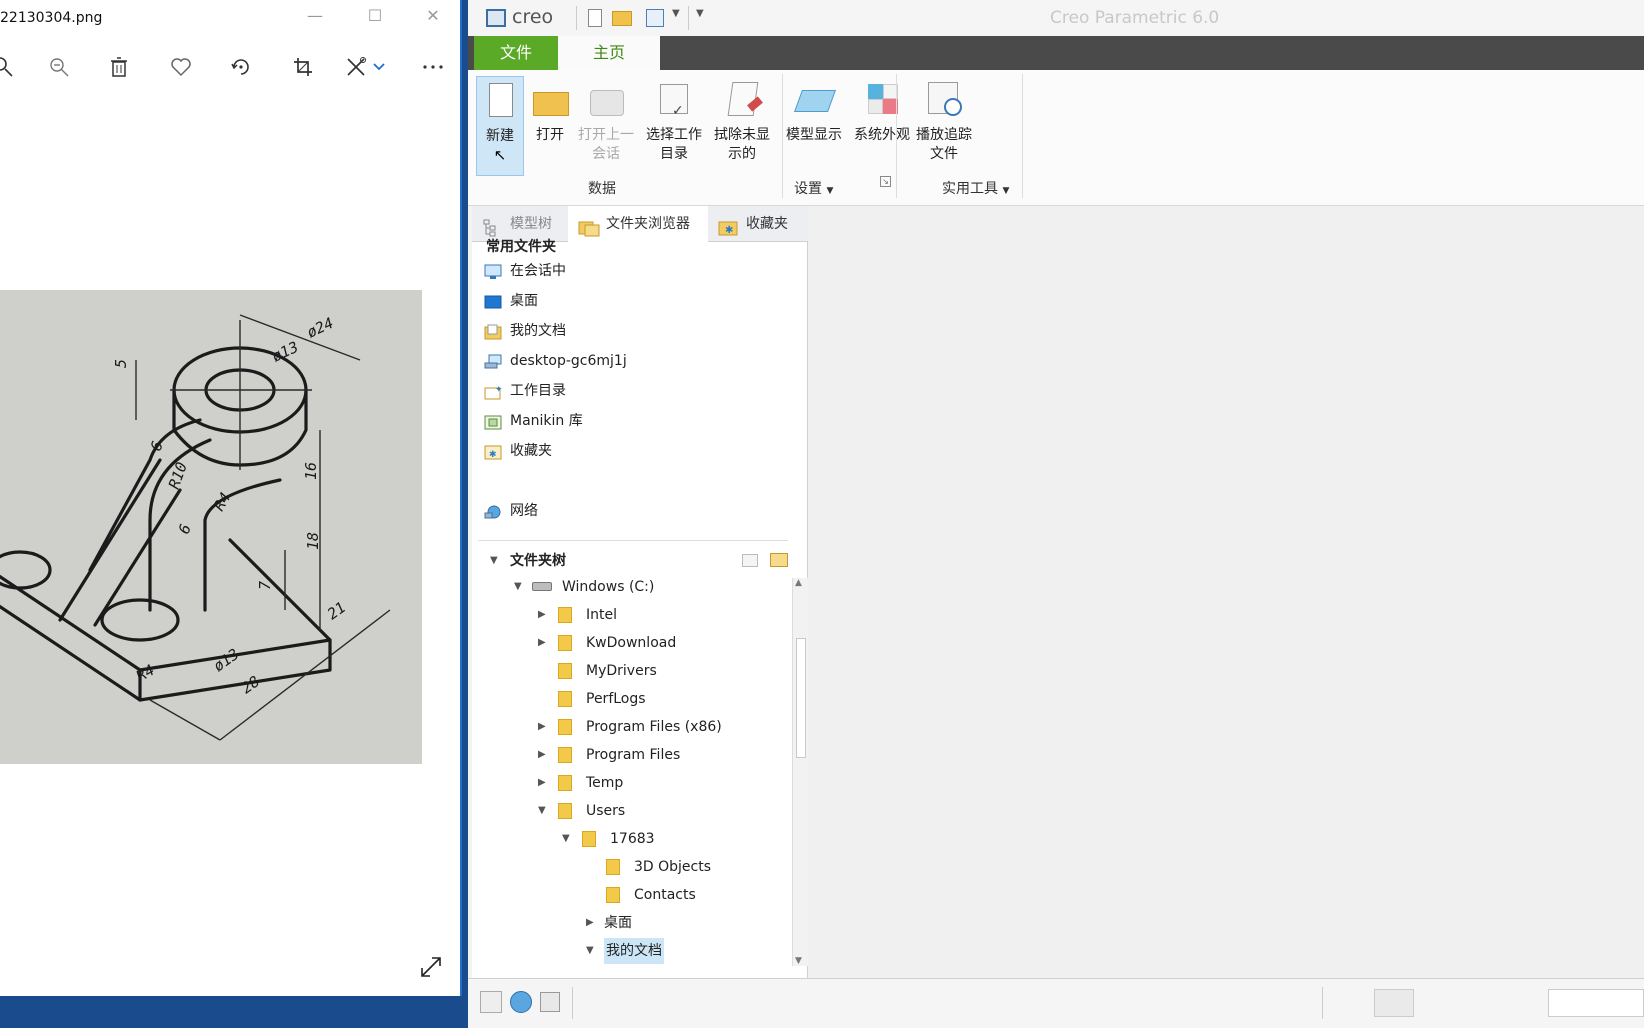 The image size is (1644, 1028). What do you see at coordinates (885, 181) in the screenshot?
I see `dialog-launcher-icon: ↘` at bounding box center [885, 181].